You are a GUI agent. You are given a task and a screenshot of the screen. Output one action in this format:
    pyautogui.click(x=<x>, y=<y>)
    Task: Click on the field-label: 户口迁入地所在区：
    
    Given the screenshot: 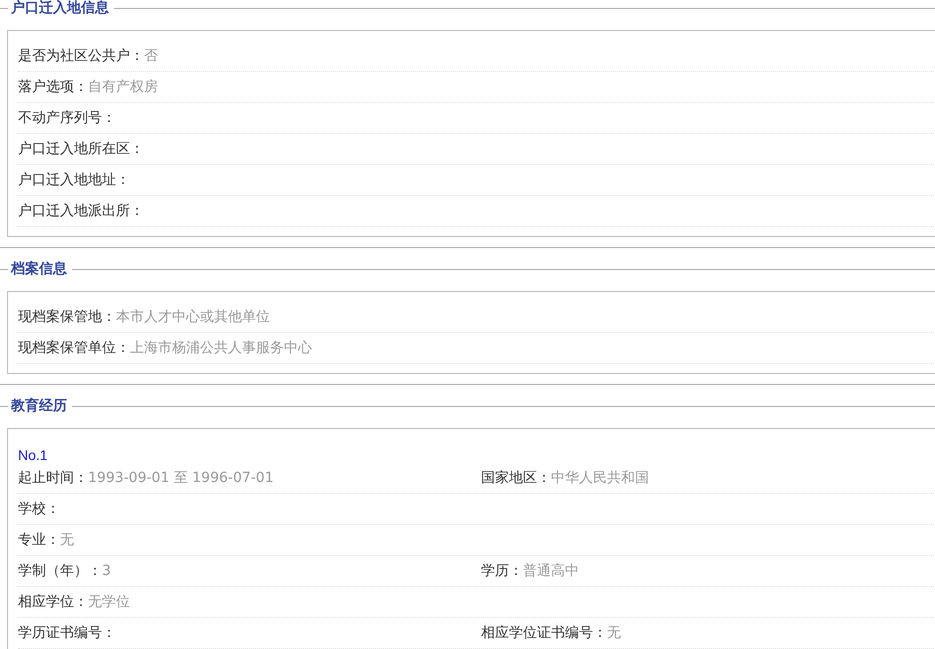 What is the action you would take?
    pyautogui.click(x=81, y=149)
    